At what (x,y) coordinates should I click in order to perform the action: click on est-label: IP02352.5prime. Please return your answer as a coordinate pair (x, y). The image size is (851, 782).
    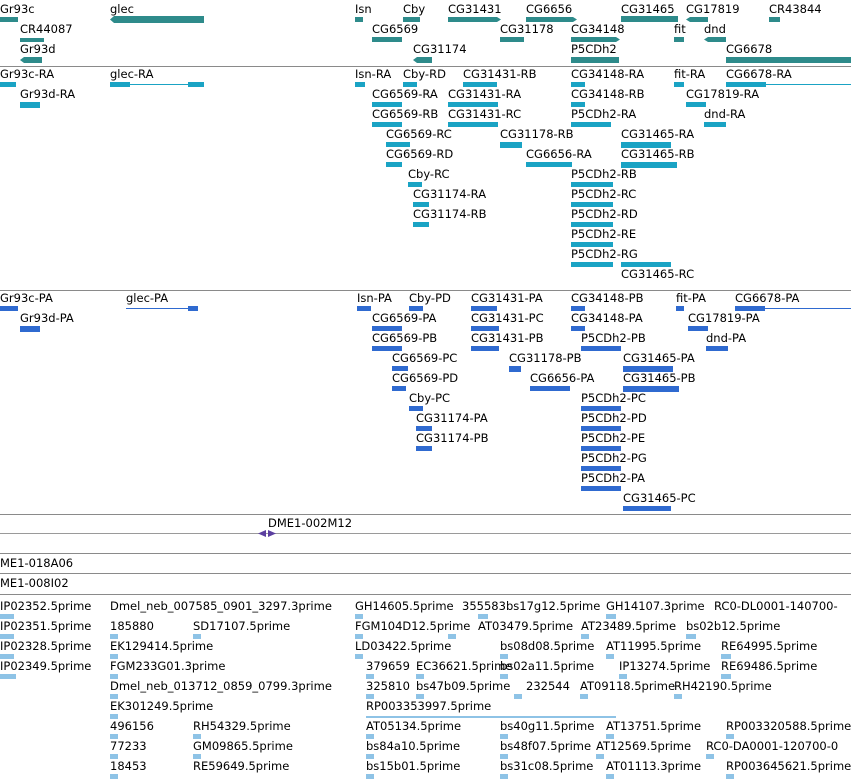
    Looking at the image, I should click on (45, 606).